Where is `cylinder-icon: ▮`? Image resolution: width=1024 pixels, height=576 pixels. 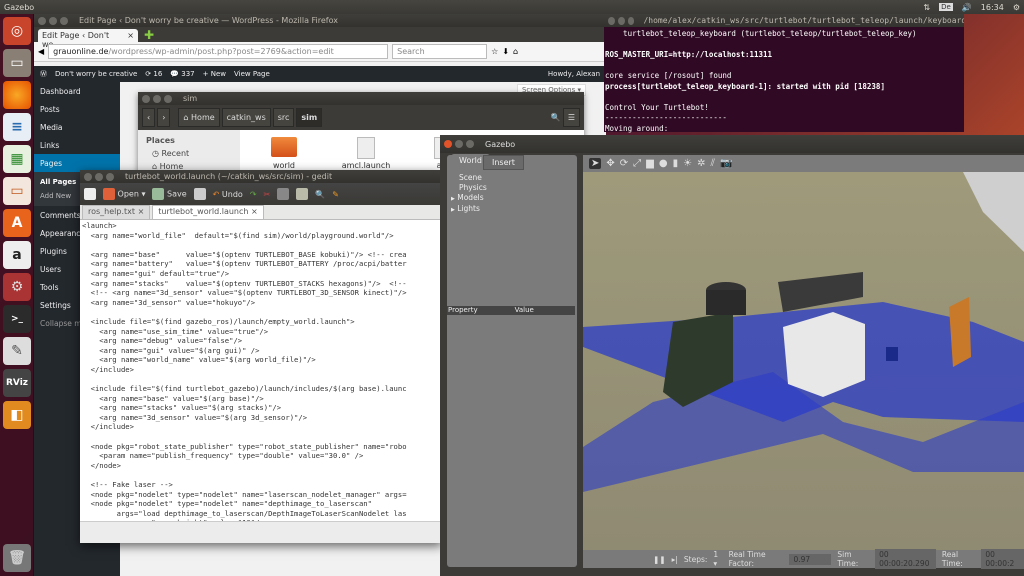 cylinder-icon: ▮ is located at coordinates (676, 163).